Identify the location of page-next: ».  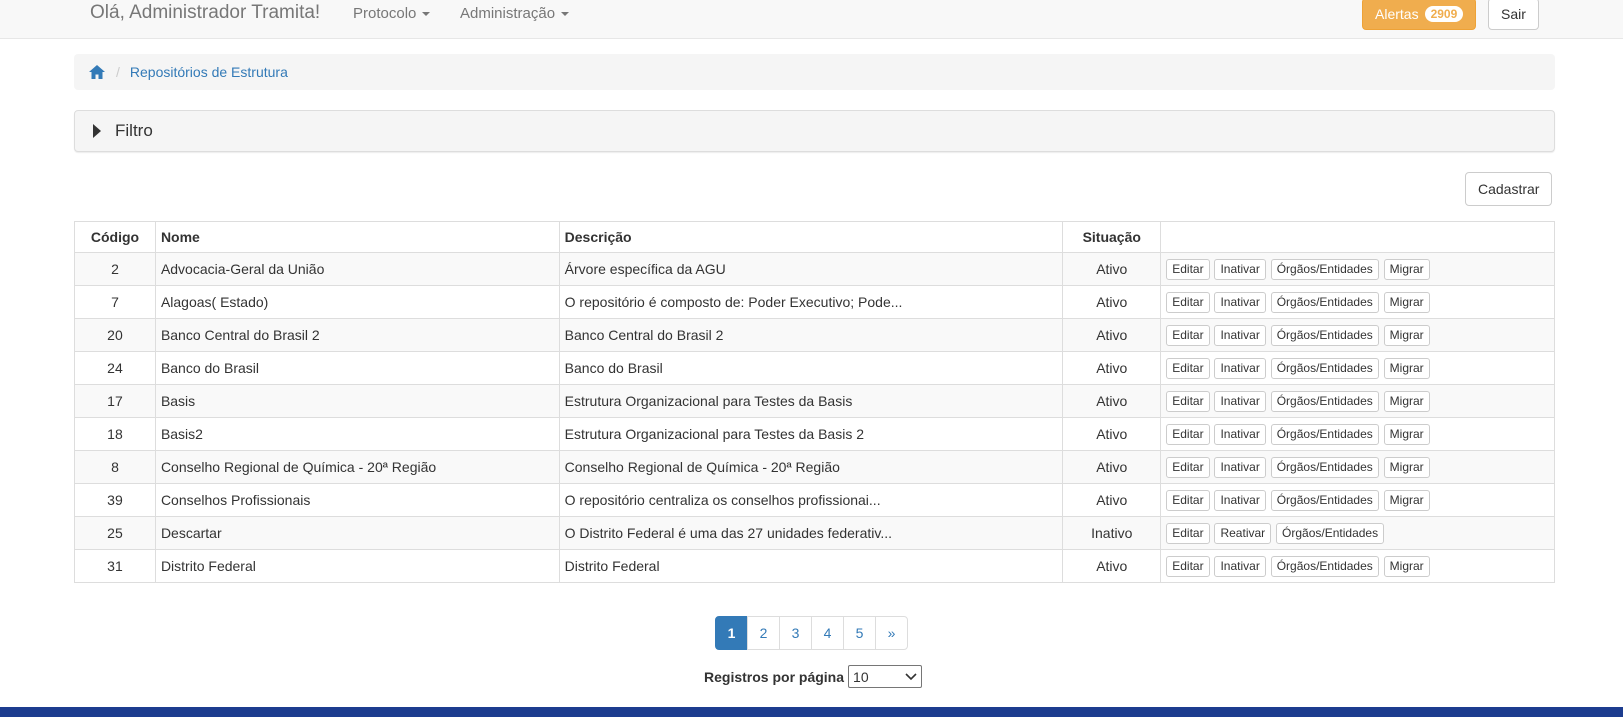
(891, 633).